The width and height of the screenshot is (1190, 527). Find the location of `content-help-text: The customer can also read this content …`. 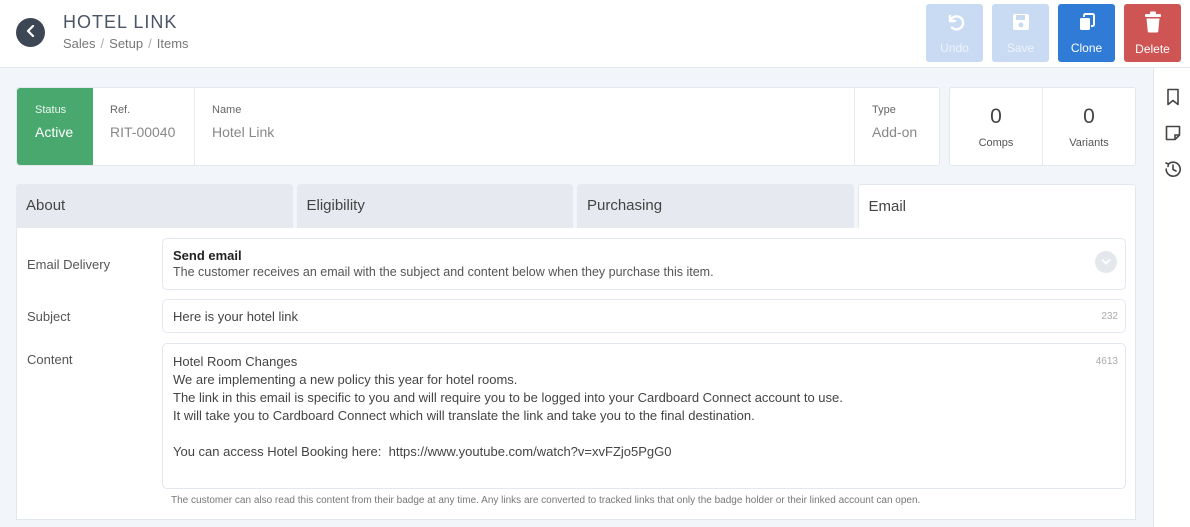

content-help-text: The customer can also read this content … is located at coordinates (546, 500).